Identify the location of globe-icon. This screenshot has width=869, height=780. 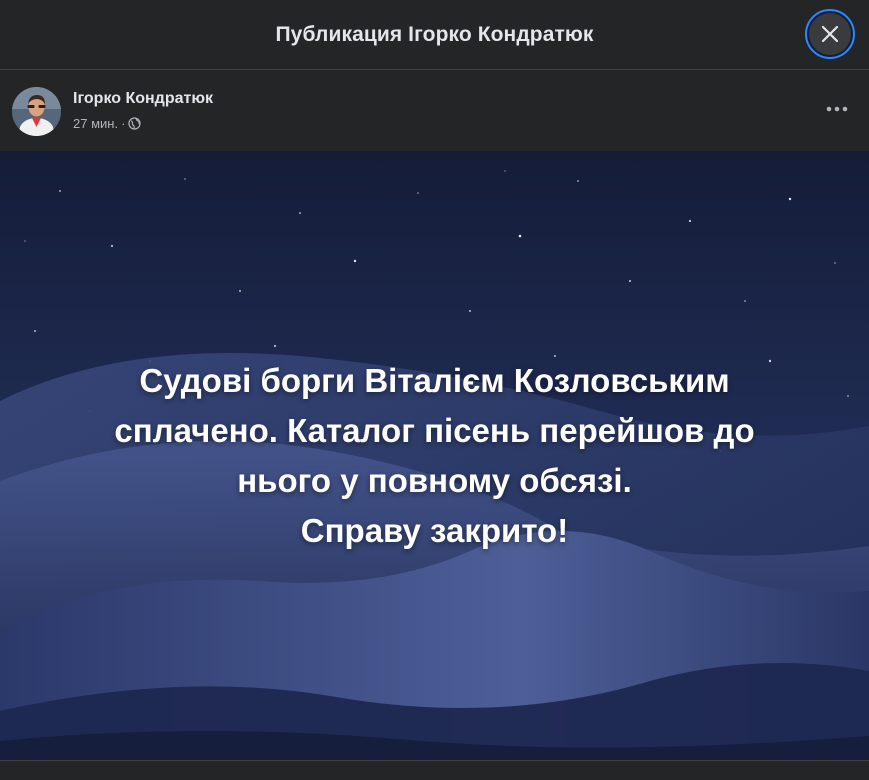
(135, 123).